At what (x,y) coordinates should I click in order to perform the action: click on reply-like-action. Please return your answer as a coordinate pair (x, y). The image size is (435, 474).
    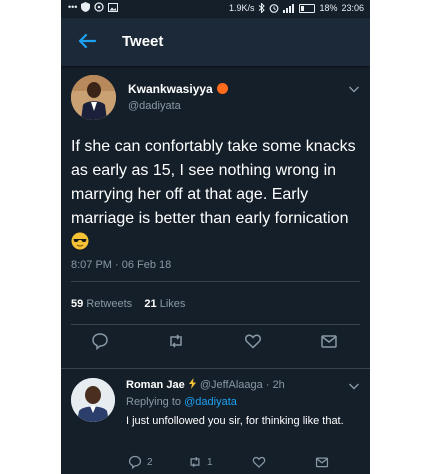
    Looking at the image, I should click on (259, 462).